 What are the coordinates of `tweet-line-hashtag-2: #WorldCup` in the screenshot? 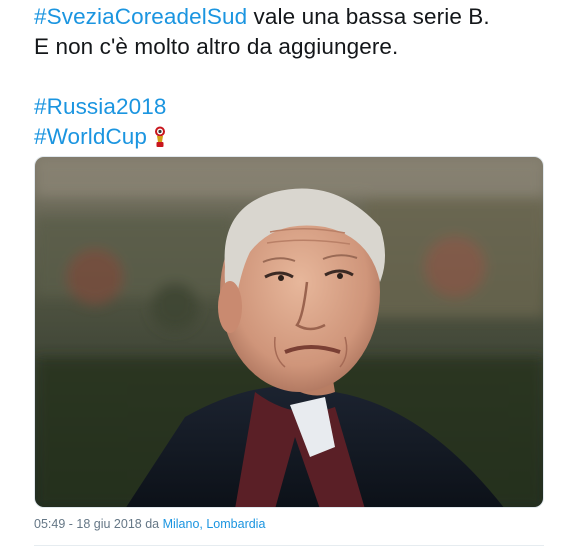 It's located at (294, 137).